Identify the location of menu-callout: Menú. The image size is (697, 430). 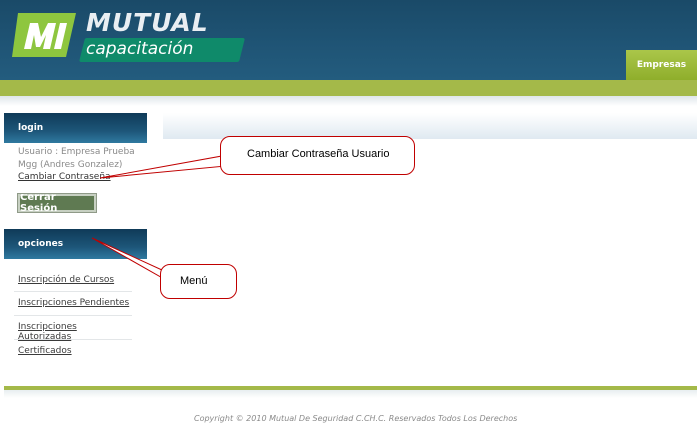
(198, 281).